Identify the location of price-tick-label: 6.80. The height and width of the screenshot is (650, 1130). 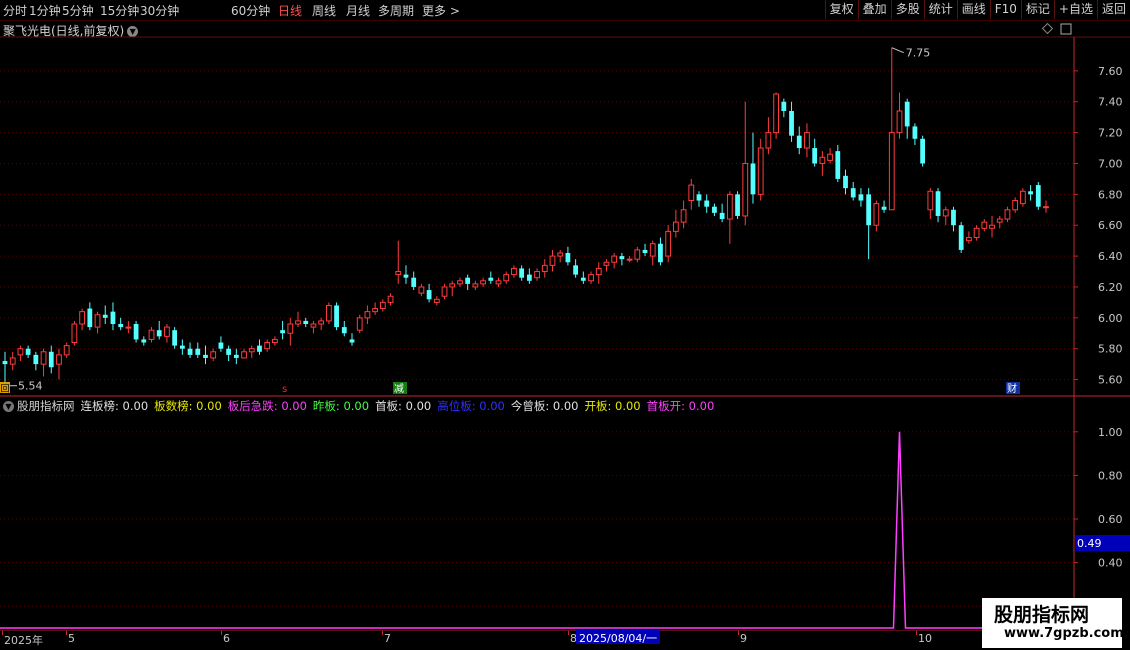
(1110, 194).